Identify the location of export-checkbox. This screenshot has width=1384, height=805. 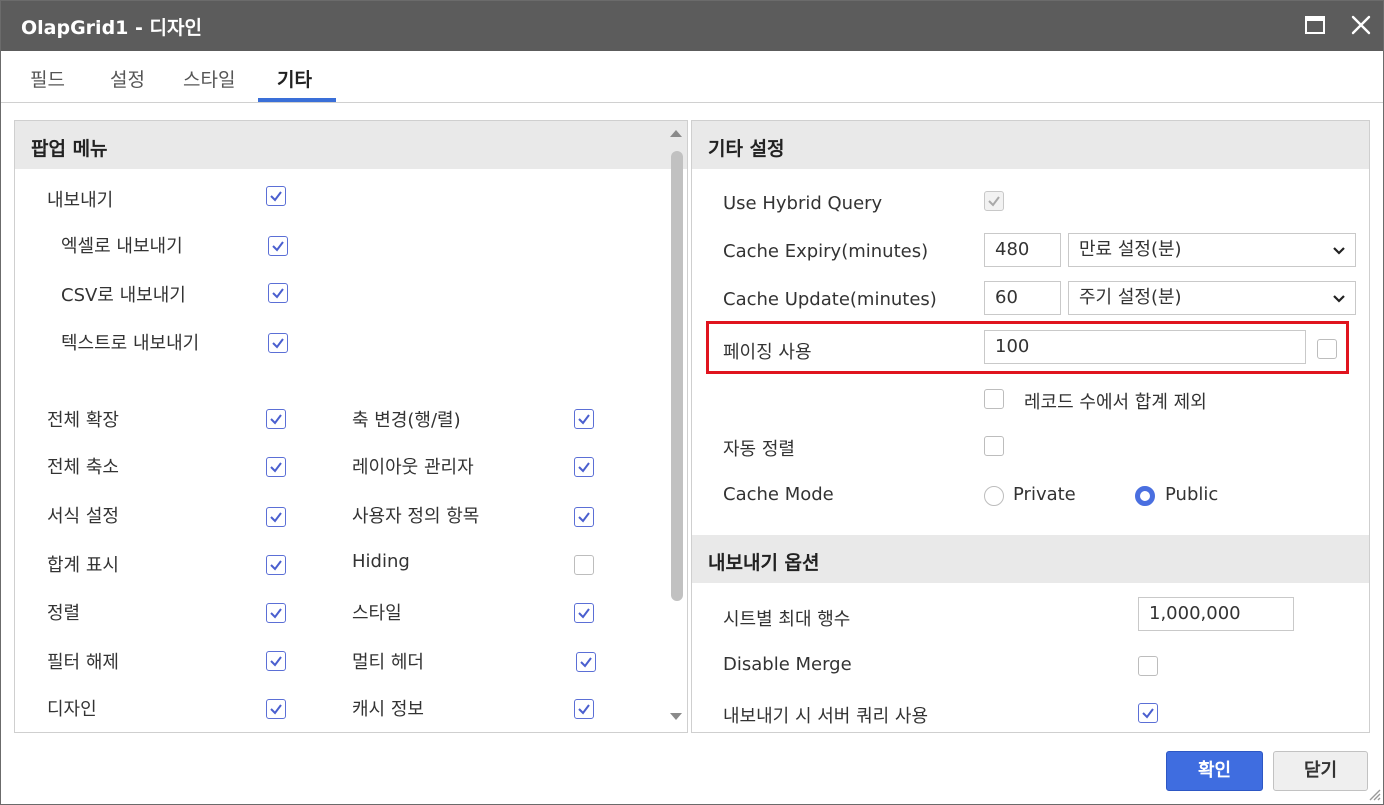
(276, 196).